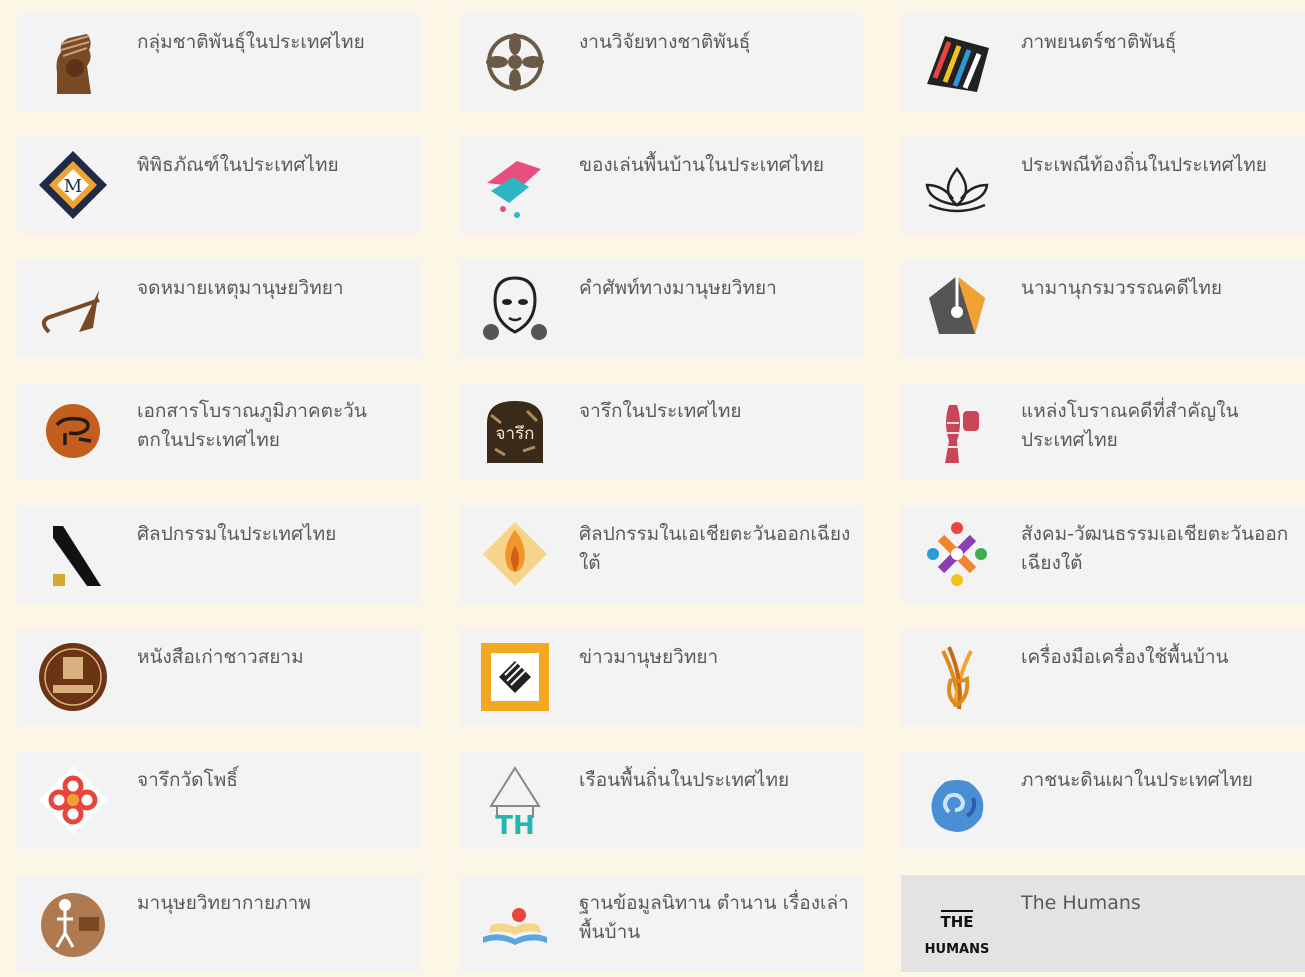 The width and height of the screenshot is (1305, 977). I want to click on fish-mobile-icon, so click(515, 185).